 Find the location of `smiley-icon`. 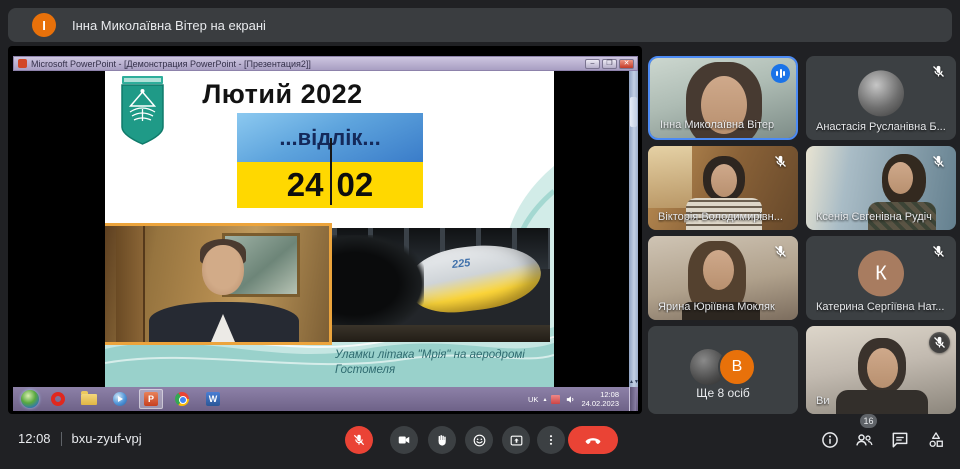

smiley-icon is located at coordinates (479, 440).